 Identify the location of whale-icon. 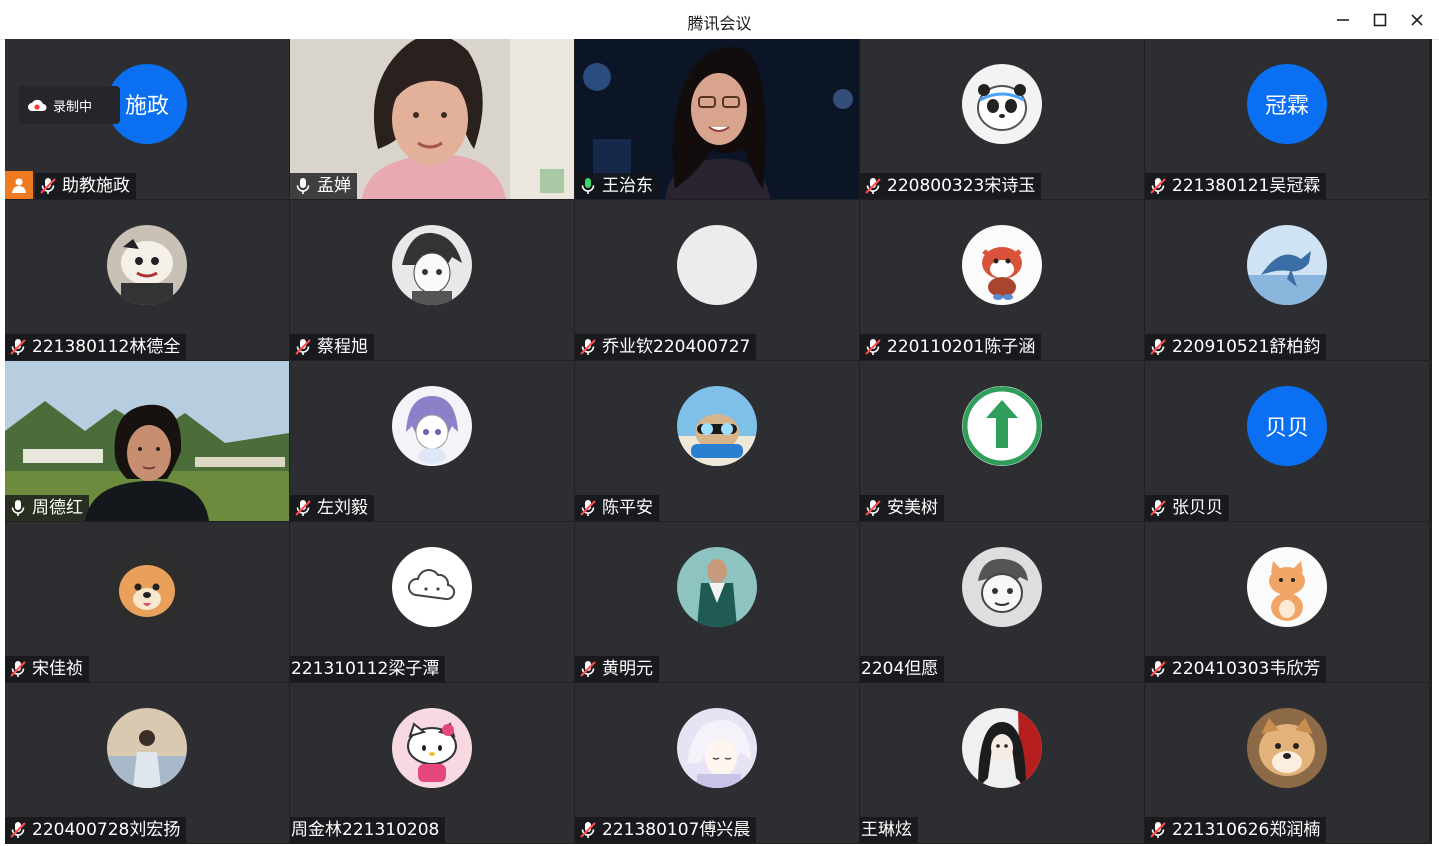
(1287, 265).